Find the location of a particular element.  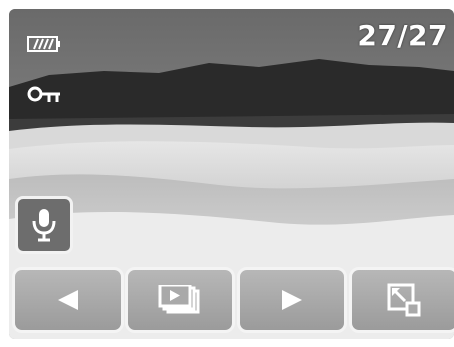

image-counter: 27/27 is located at coordinates (402, 35).